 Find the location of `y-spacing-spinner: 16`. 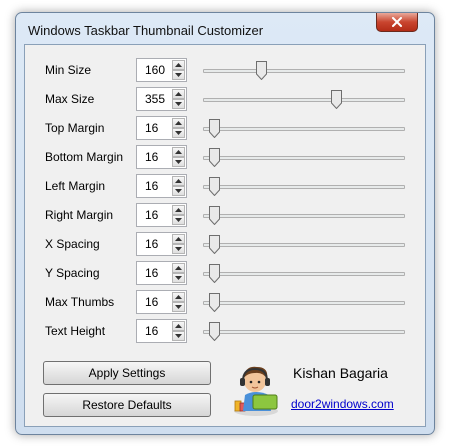

y-spacing-spinner: 16 is located at coordinates (161, 273).